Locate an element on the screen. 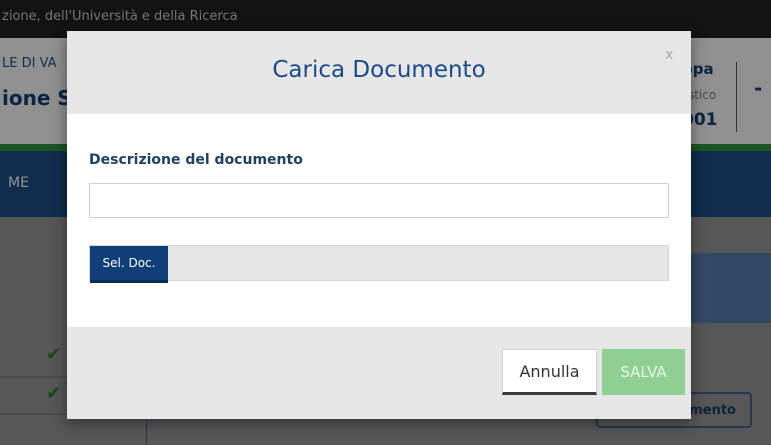 The height and width of the screenshot is (445, 771). description-input is located at coordinates (379, 200).